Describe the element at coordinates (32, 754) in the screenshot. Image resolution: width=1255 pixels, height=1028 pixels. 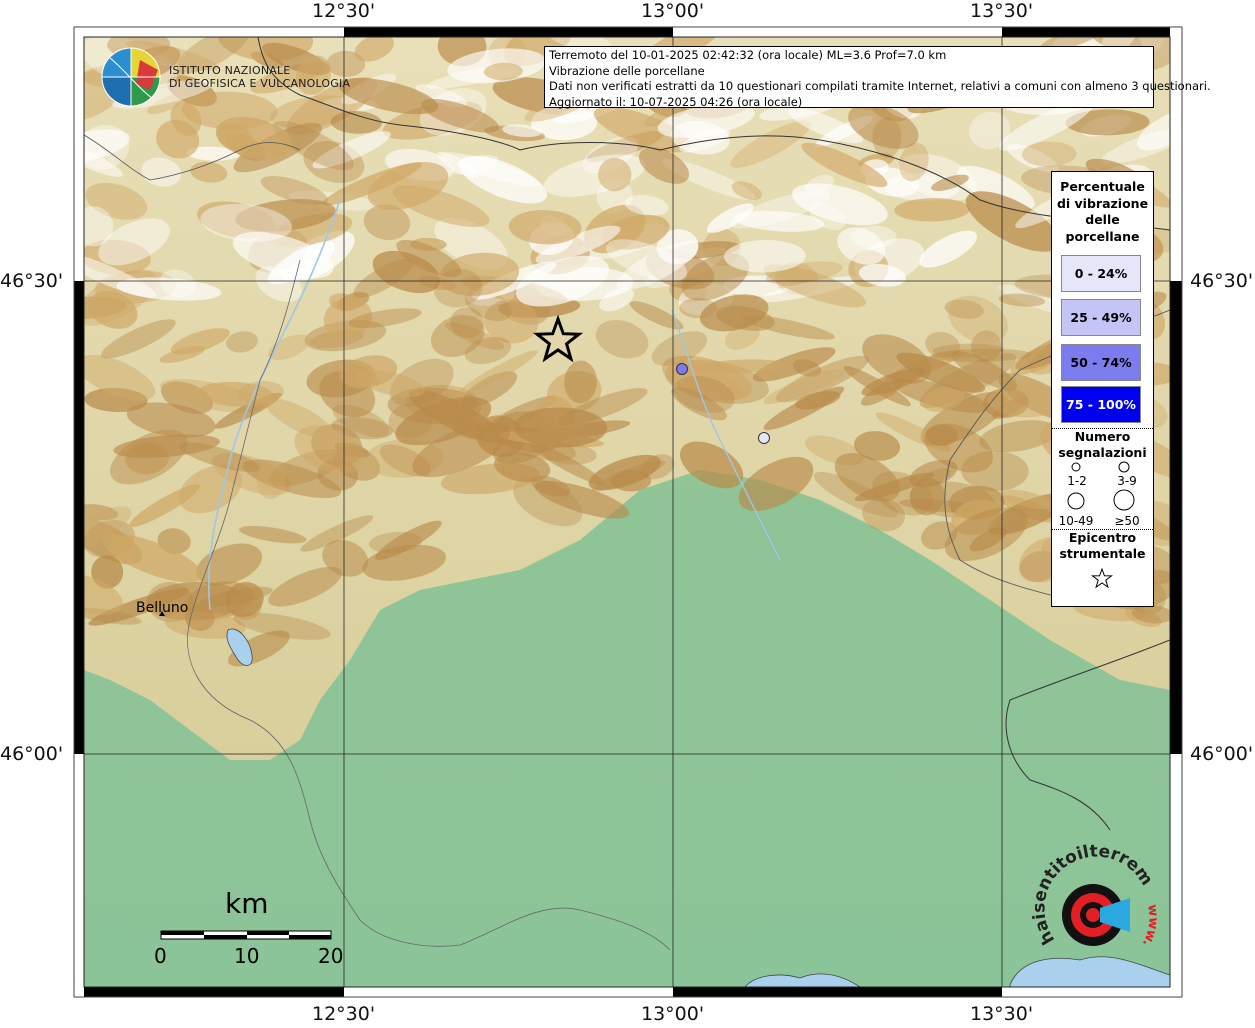
I see `lat-label-left-2: 46°00'` at that location.